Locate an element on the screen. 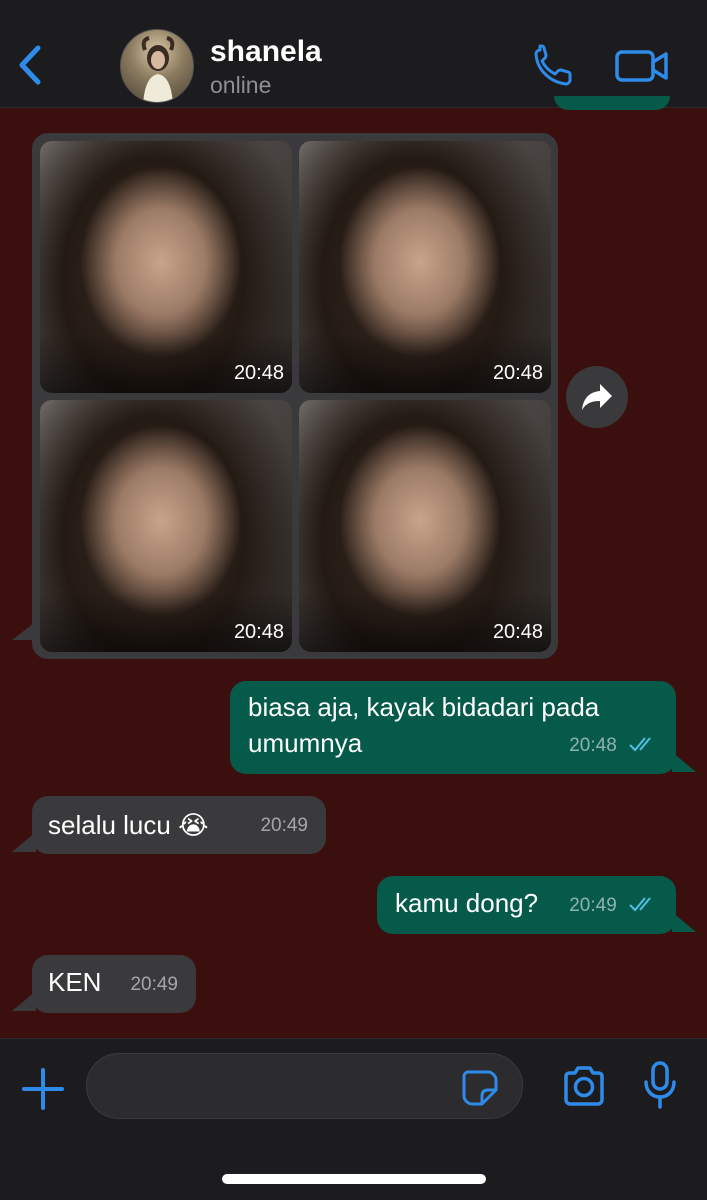 The height and width of the screenshot is (1200, 707). message-input is located at coordinates (304, 1086).